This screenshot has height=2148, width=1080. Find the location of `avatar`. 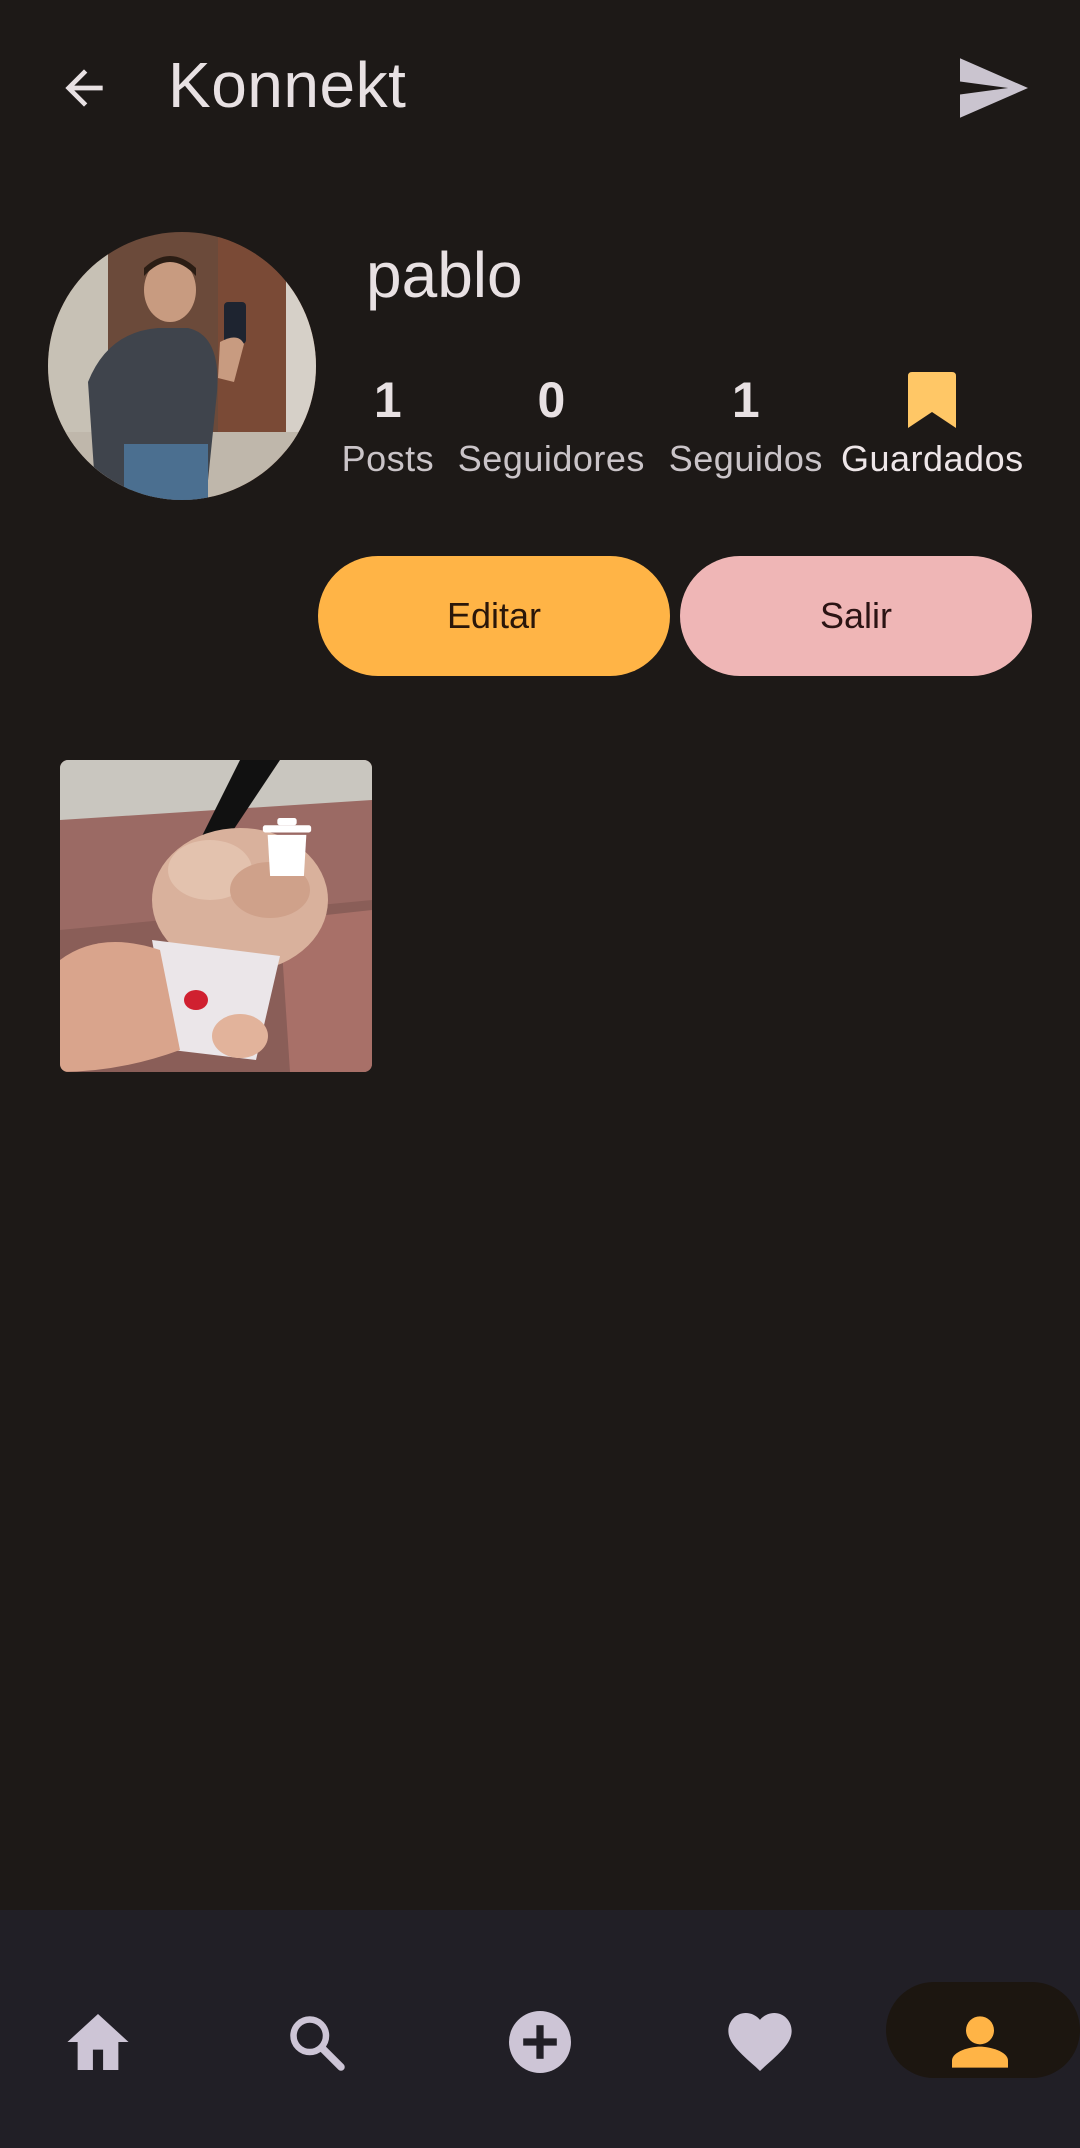

avatar is located at coordinates (182, 366).